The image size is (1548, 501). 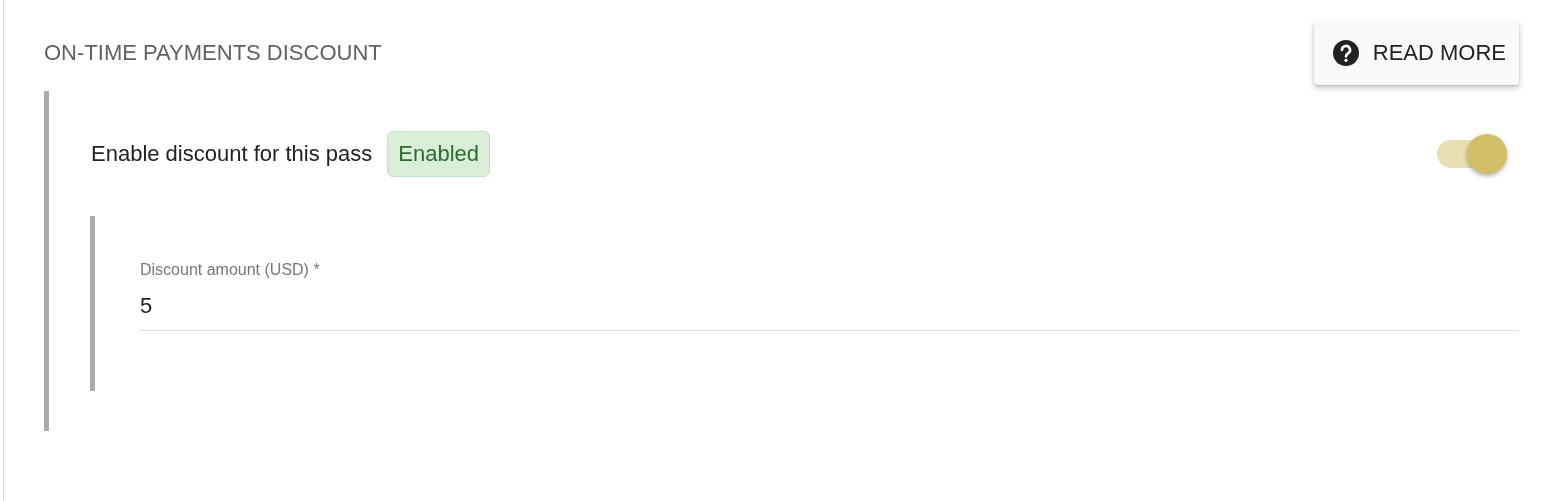 I want to click on enable-discount-label: Enable discount for this pass, so click(x=232, y=154).